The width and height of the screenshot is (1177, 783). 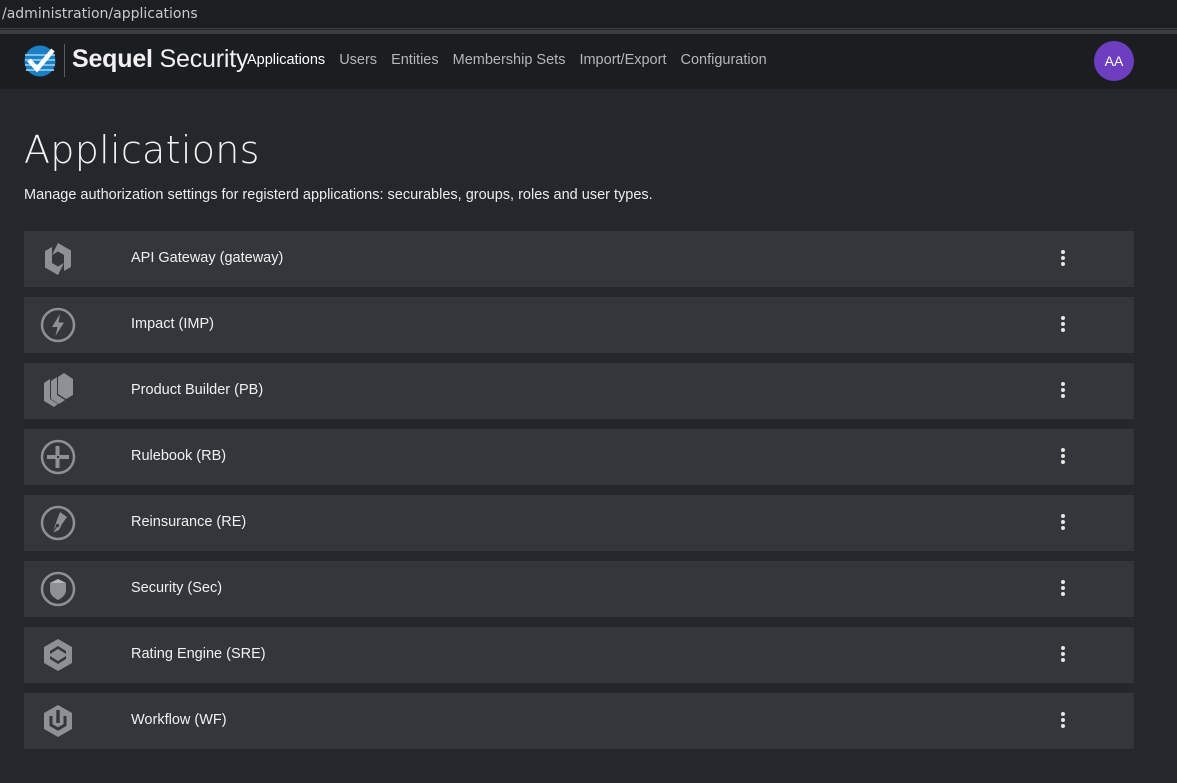 I want to click on url-text: /administration/applications, so click(x=100, y=14).